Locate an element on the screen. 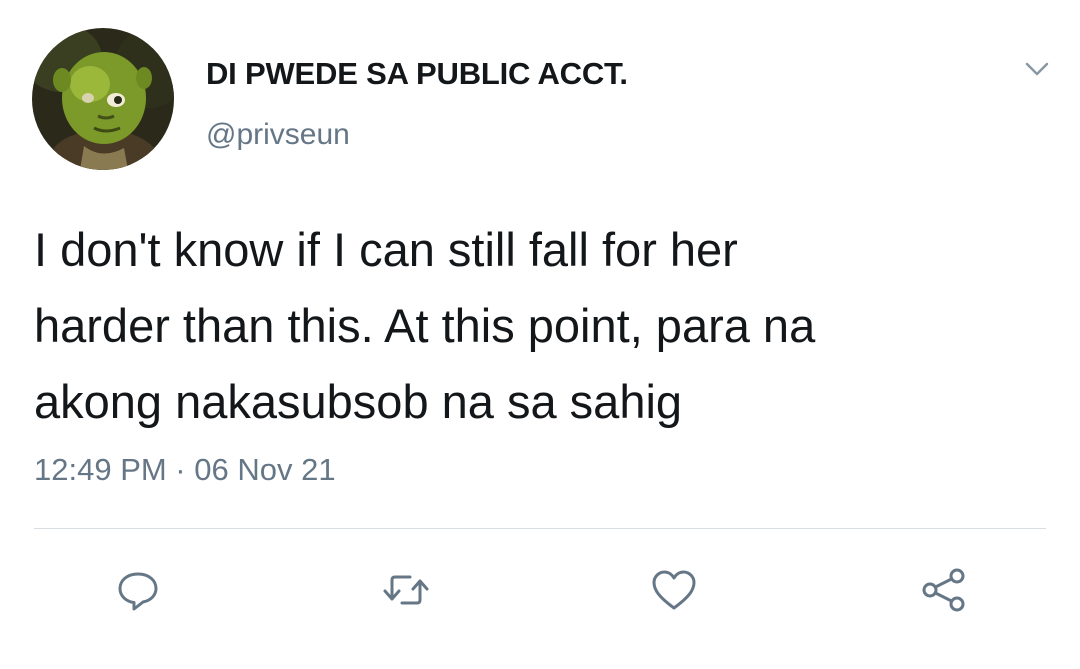 The height and width of the screenshot is (669, 1080). chevron-down-icon is located at coordinates (1037, 69).